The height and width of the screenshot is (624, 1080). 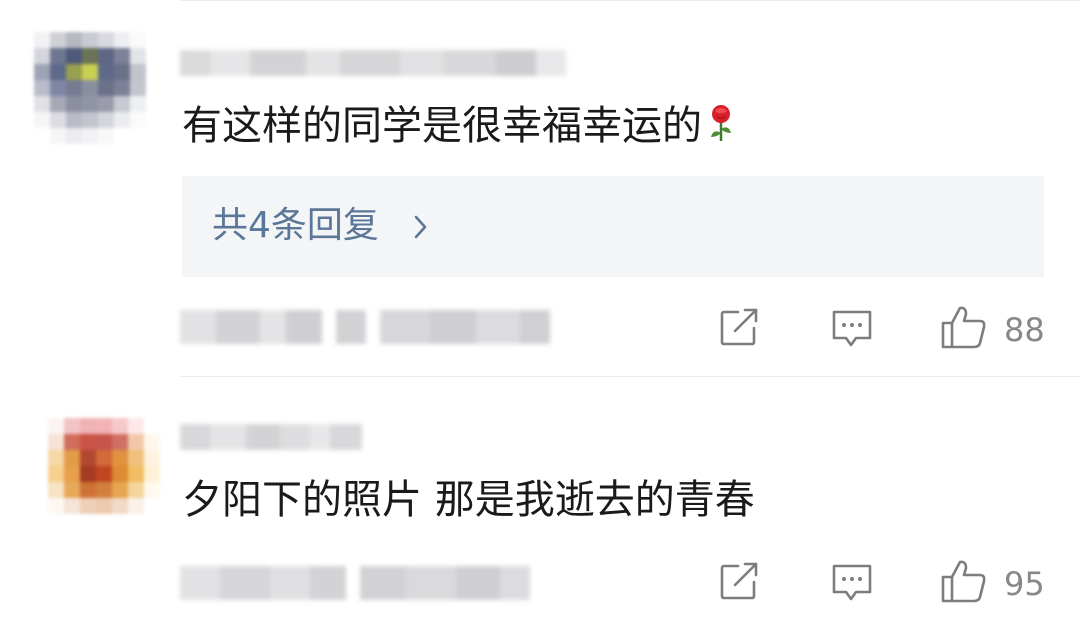 I want to click on comment-text: 有这样的同学是很幸福幸运的, so click(x=459, y=128).